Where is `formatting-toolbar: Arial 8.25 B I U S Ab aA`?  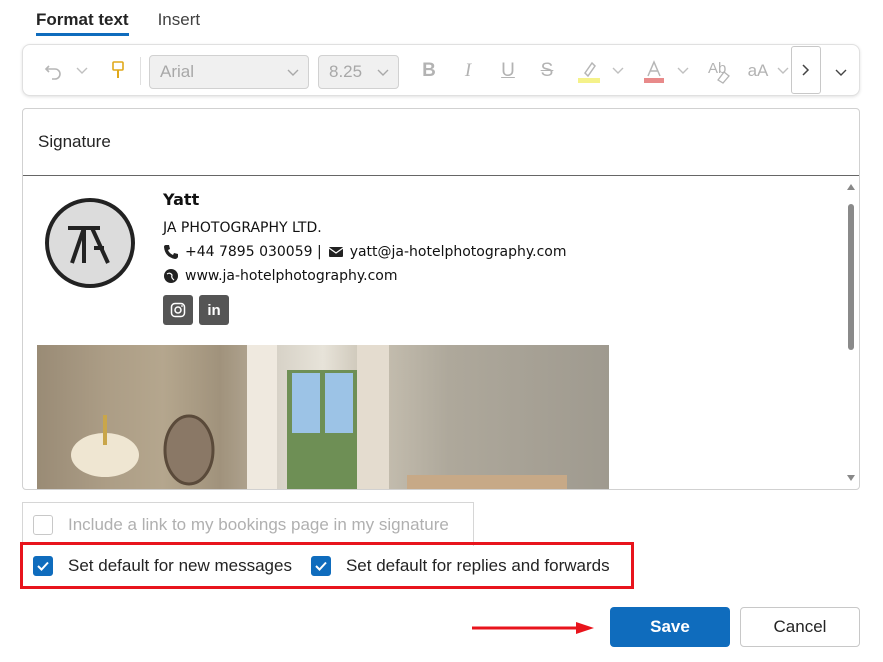
formatting-toolbar: Arial 8.25 B I U S Ab aA is located at coordinates (441, 70).